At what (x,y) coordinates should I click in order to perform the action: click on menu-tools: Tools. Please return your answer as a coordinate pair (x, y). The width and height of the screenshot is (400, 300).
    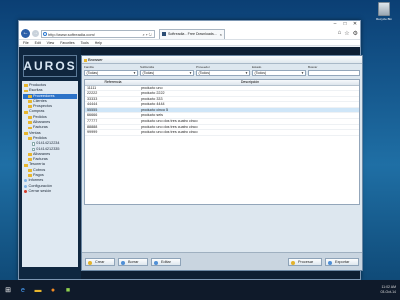
    Looking at the image, I should click on (85, 42).